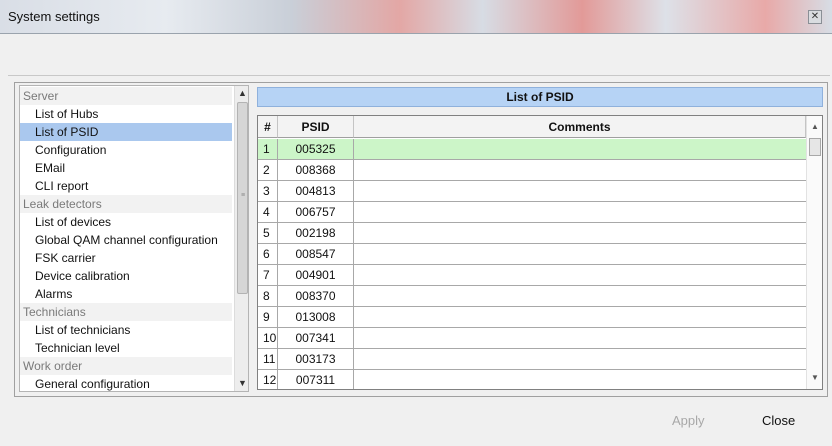 The width and height of the screenshot is (832, 446). What do you see at coordinates (580, 127) in the screenshot?
I see `column-header: Comments` at bounding box center [580, 127].